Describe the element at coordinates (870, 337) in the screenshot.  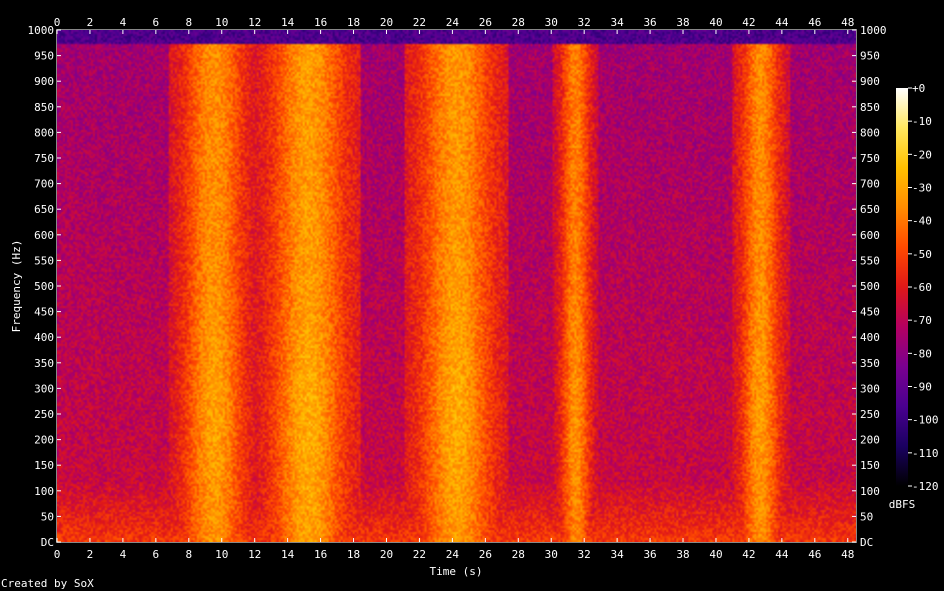
I see `y-tick-label-right: 400` at that location.